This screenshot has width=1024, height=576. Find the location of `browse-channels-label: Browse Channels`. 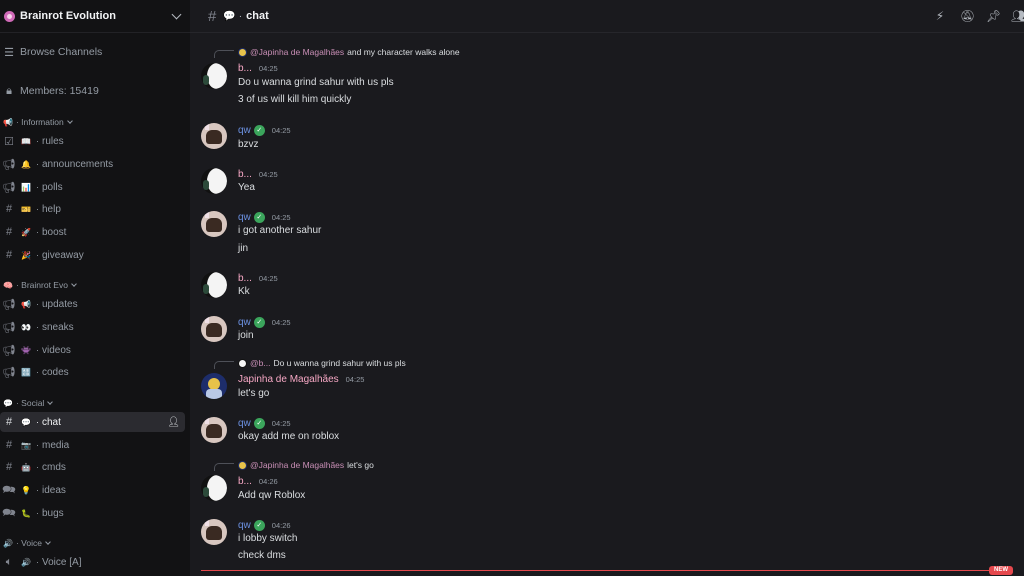

browse-channels-label: Browse Channels is located at coordinates (61, 52).